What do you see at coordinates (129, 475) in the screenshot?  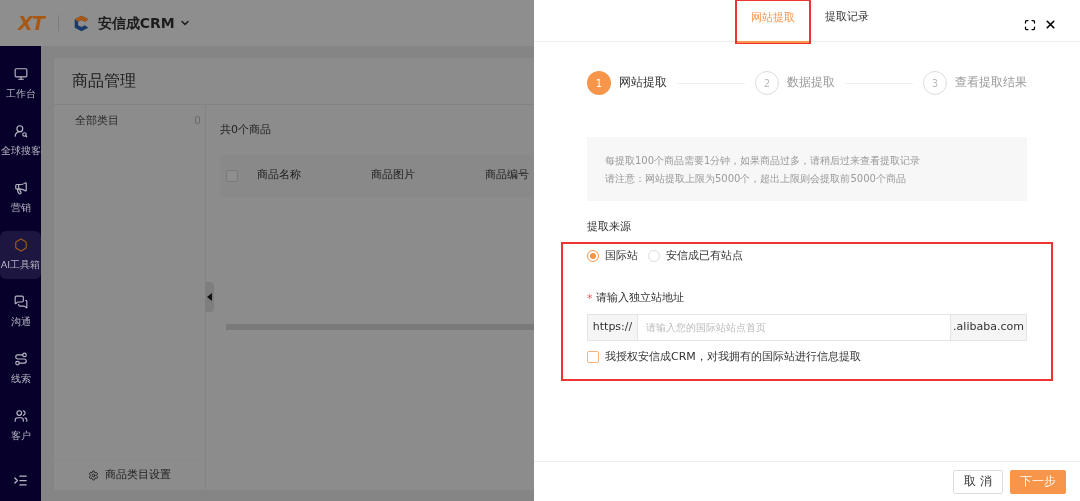 I see `category-settings-button: 商品类目设置` at bounding box center [129, 475].